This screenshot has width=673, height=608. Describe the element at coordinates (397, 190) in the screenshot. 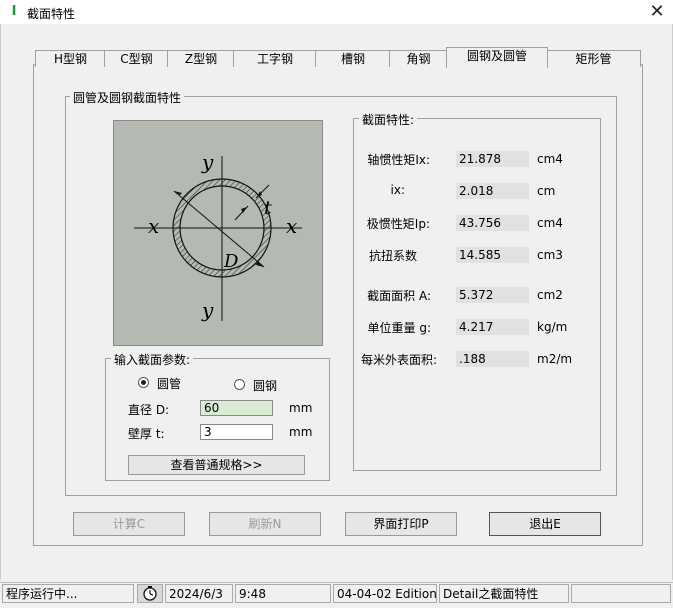

I see `prop-label-radius: ix:` at that location.